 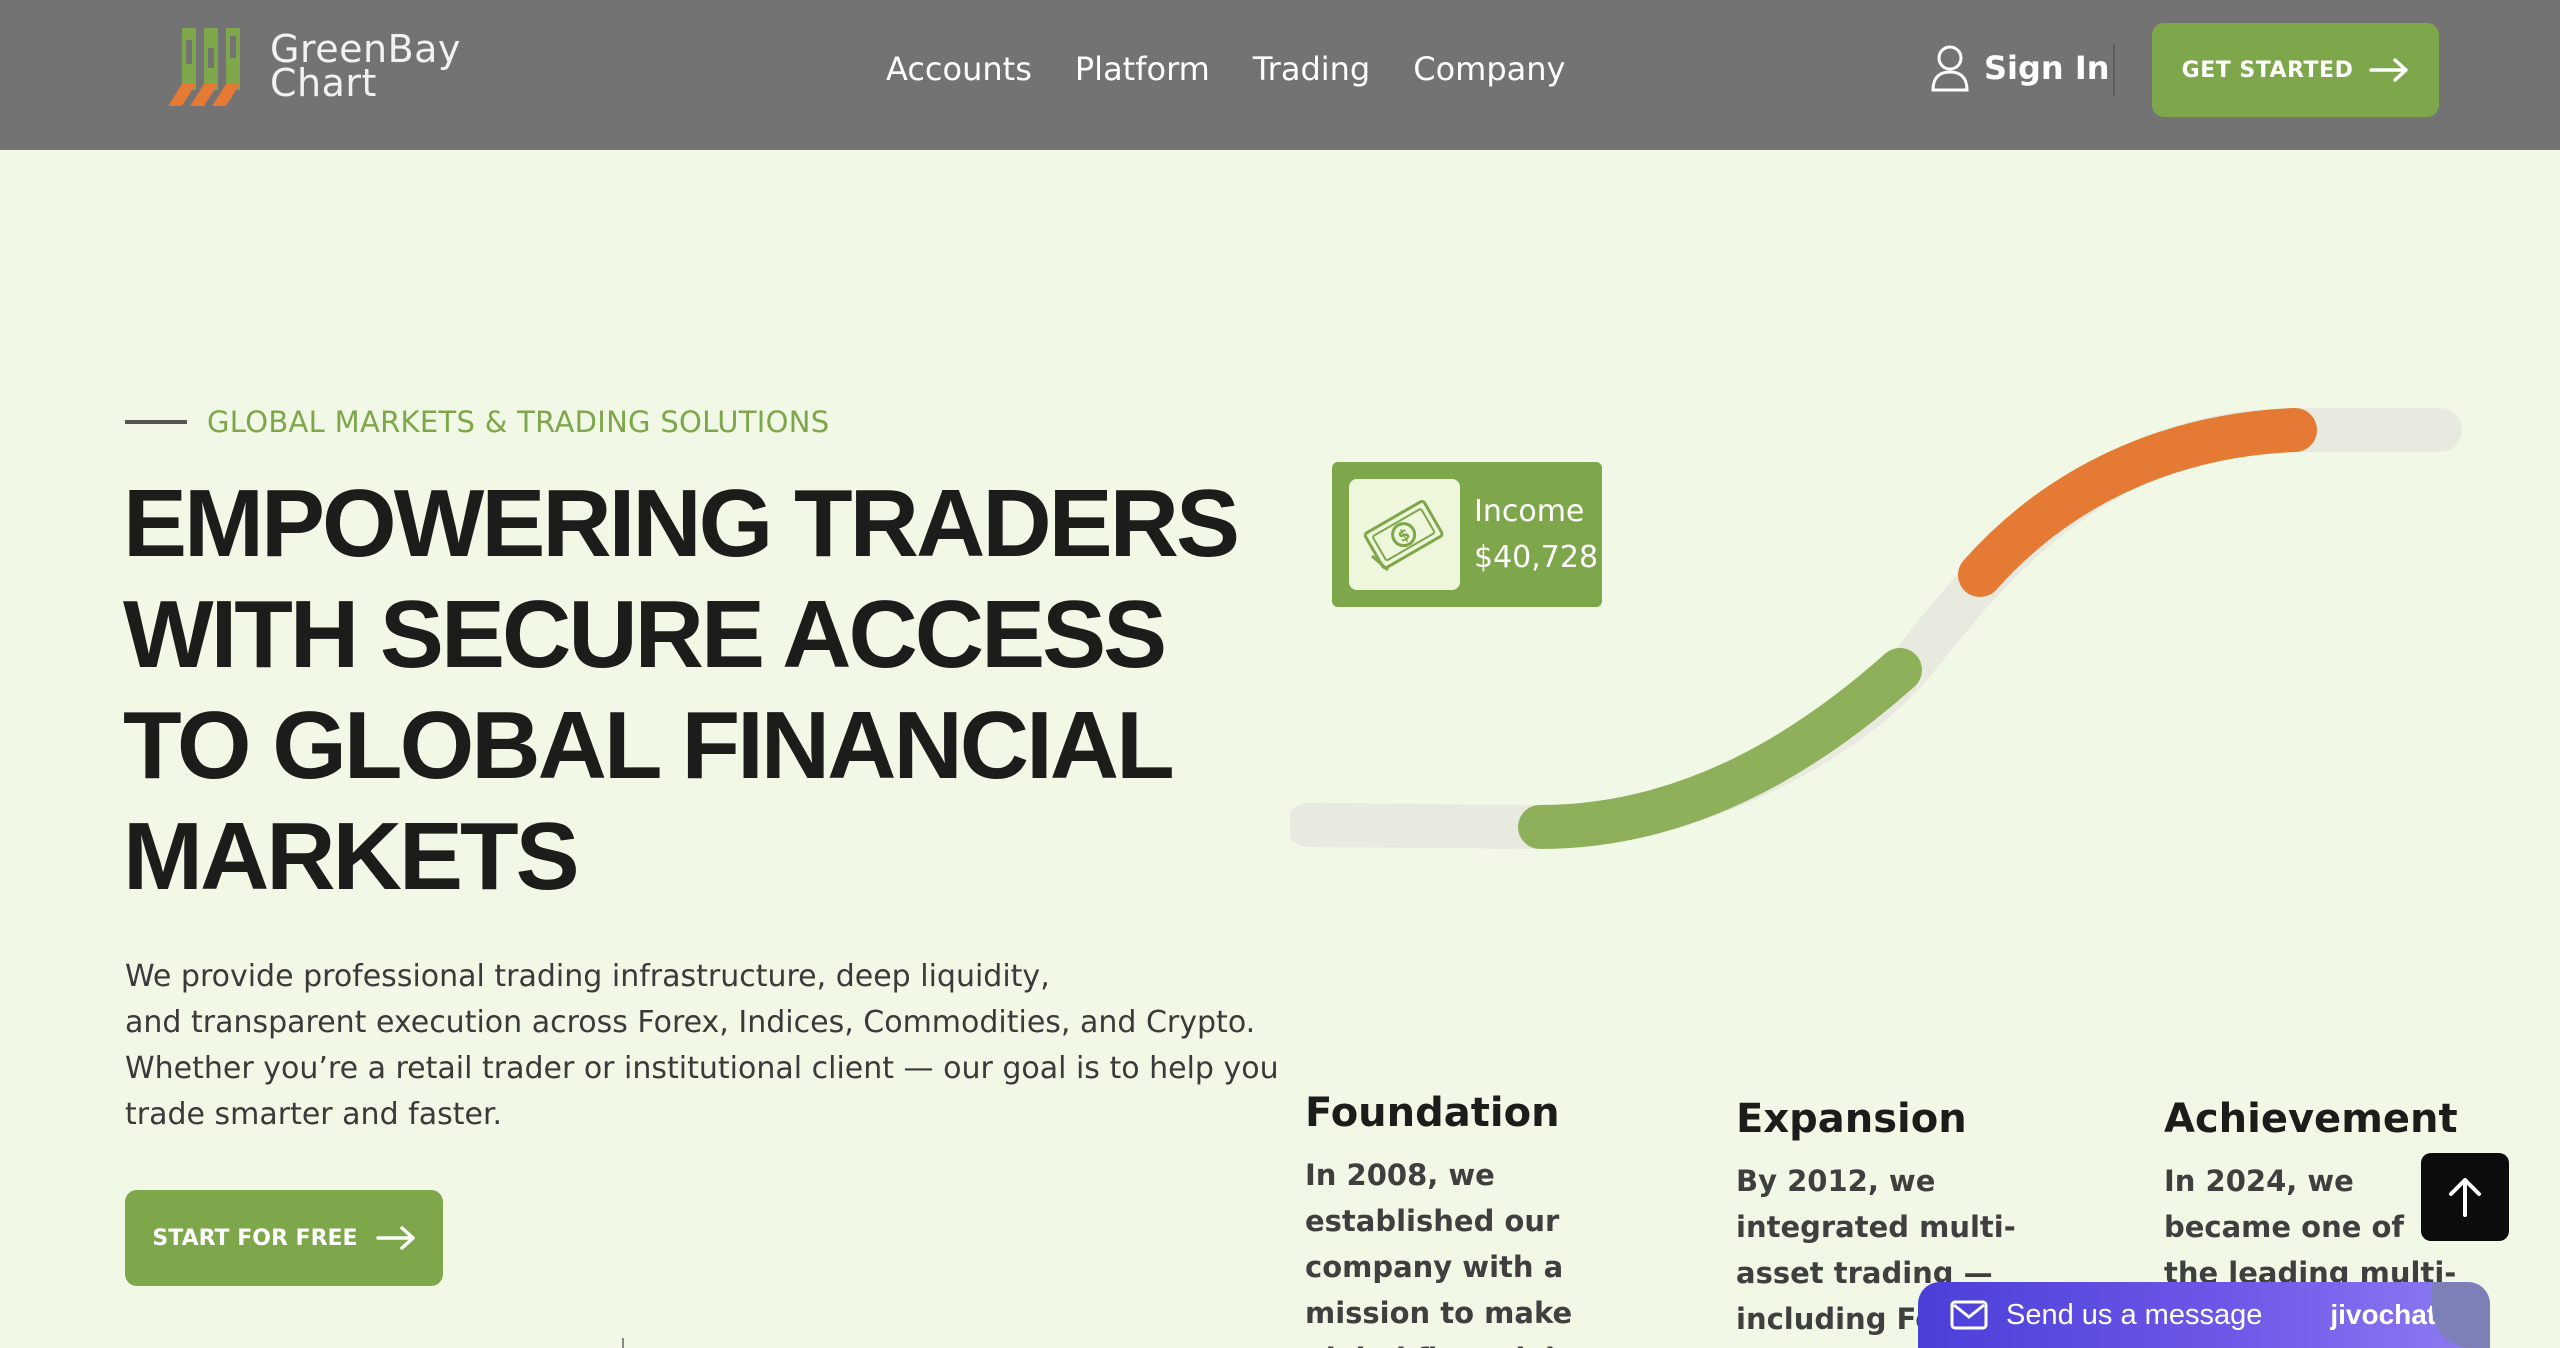 I want to click on scroll-to-top-button, so click(x=2465, y=1197).